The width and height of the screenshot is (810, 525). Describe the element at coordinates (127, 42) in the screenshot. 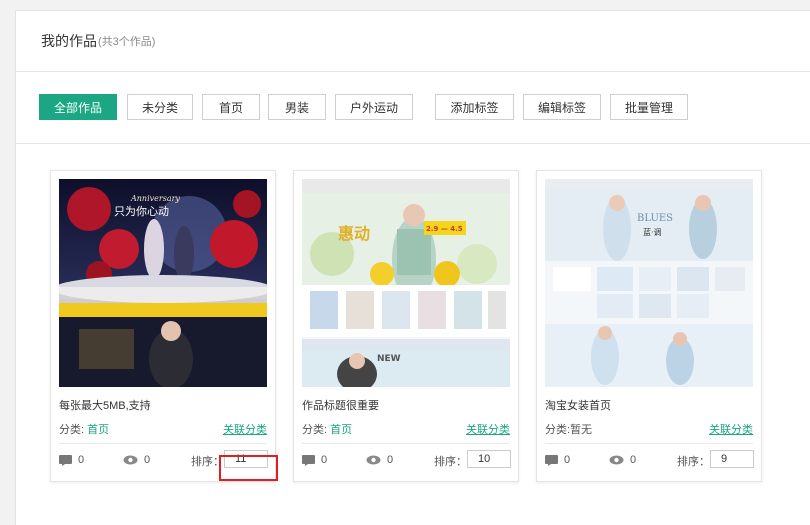

I see `works-count: (共3个作品)` at that location.